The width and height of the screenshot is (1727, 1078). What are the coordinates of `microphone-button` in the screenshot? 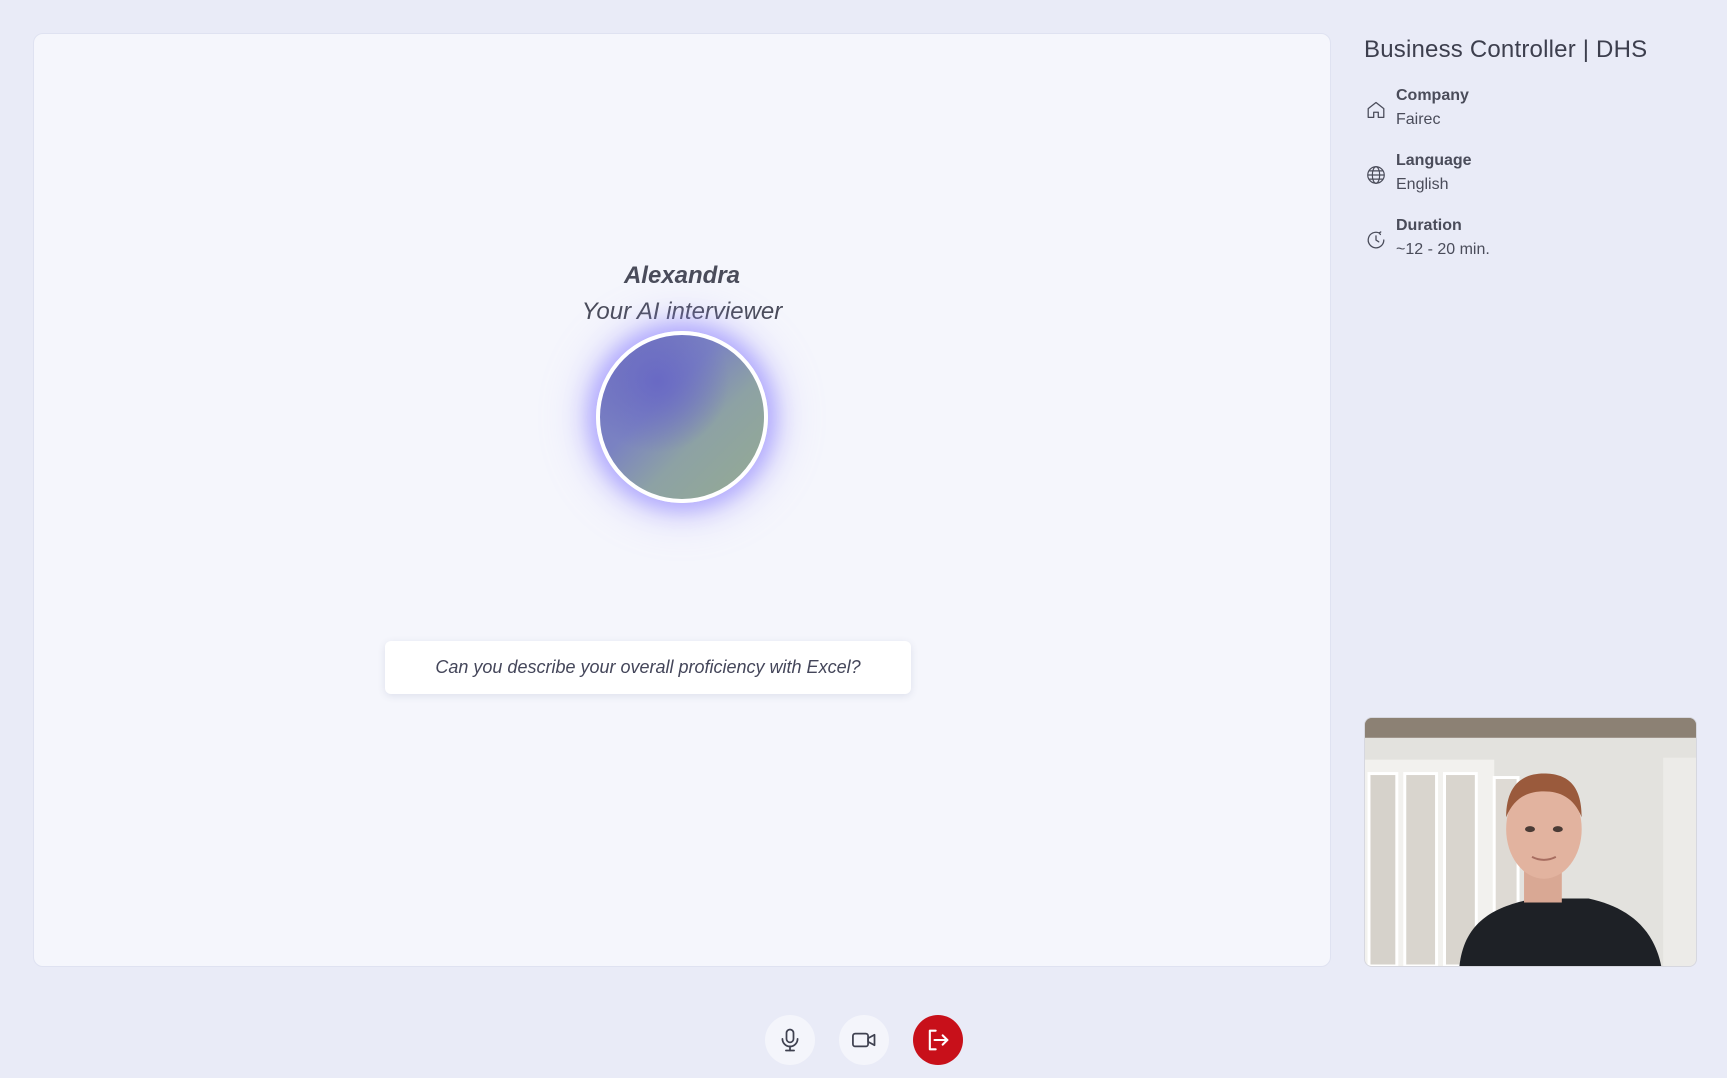 It's located at (789, 1040).